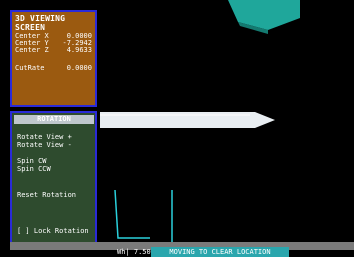  Describe the element at coordinates (264, 15) in the screenshot. I see `workpiece-block` at that location.